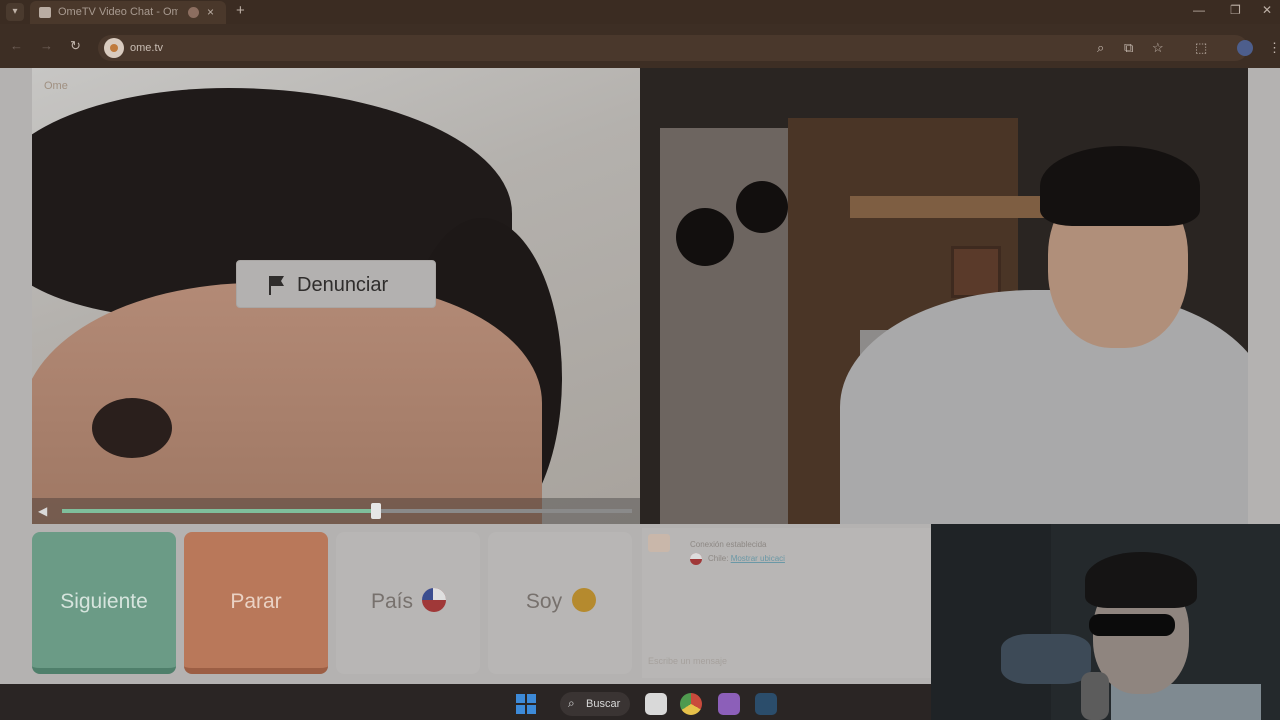  Describe the element at coordinates (118, 12) in the screenshot. I see `tab-title: OmeTV Video Chat - Ome` at that location.